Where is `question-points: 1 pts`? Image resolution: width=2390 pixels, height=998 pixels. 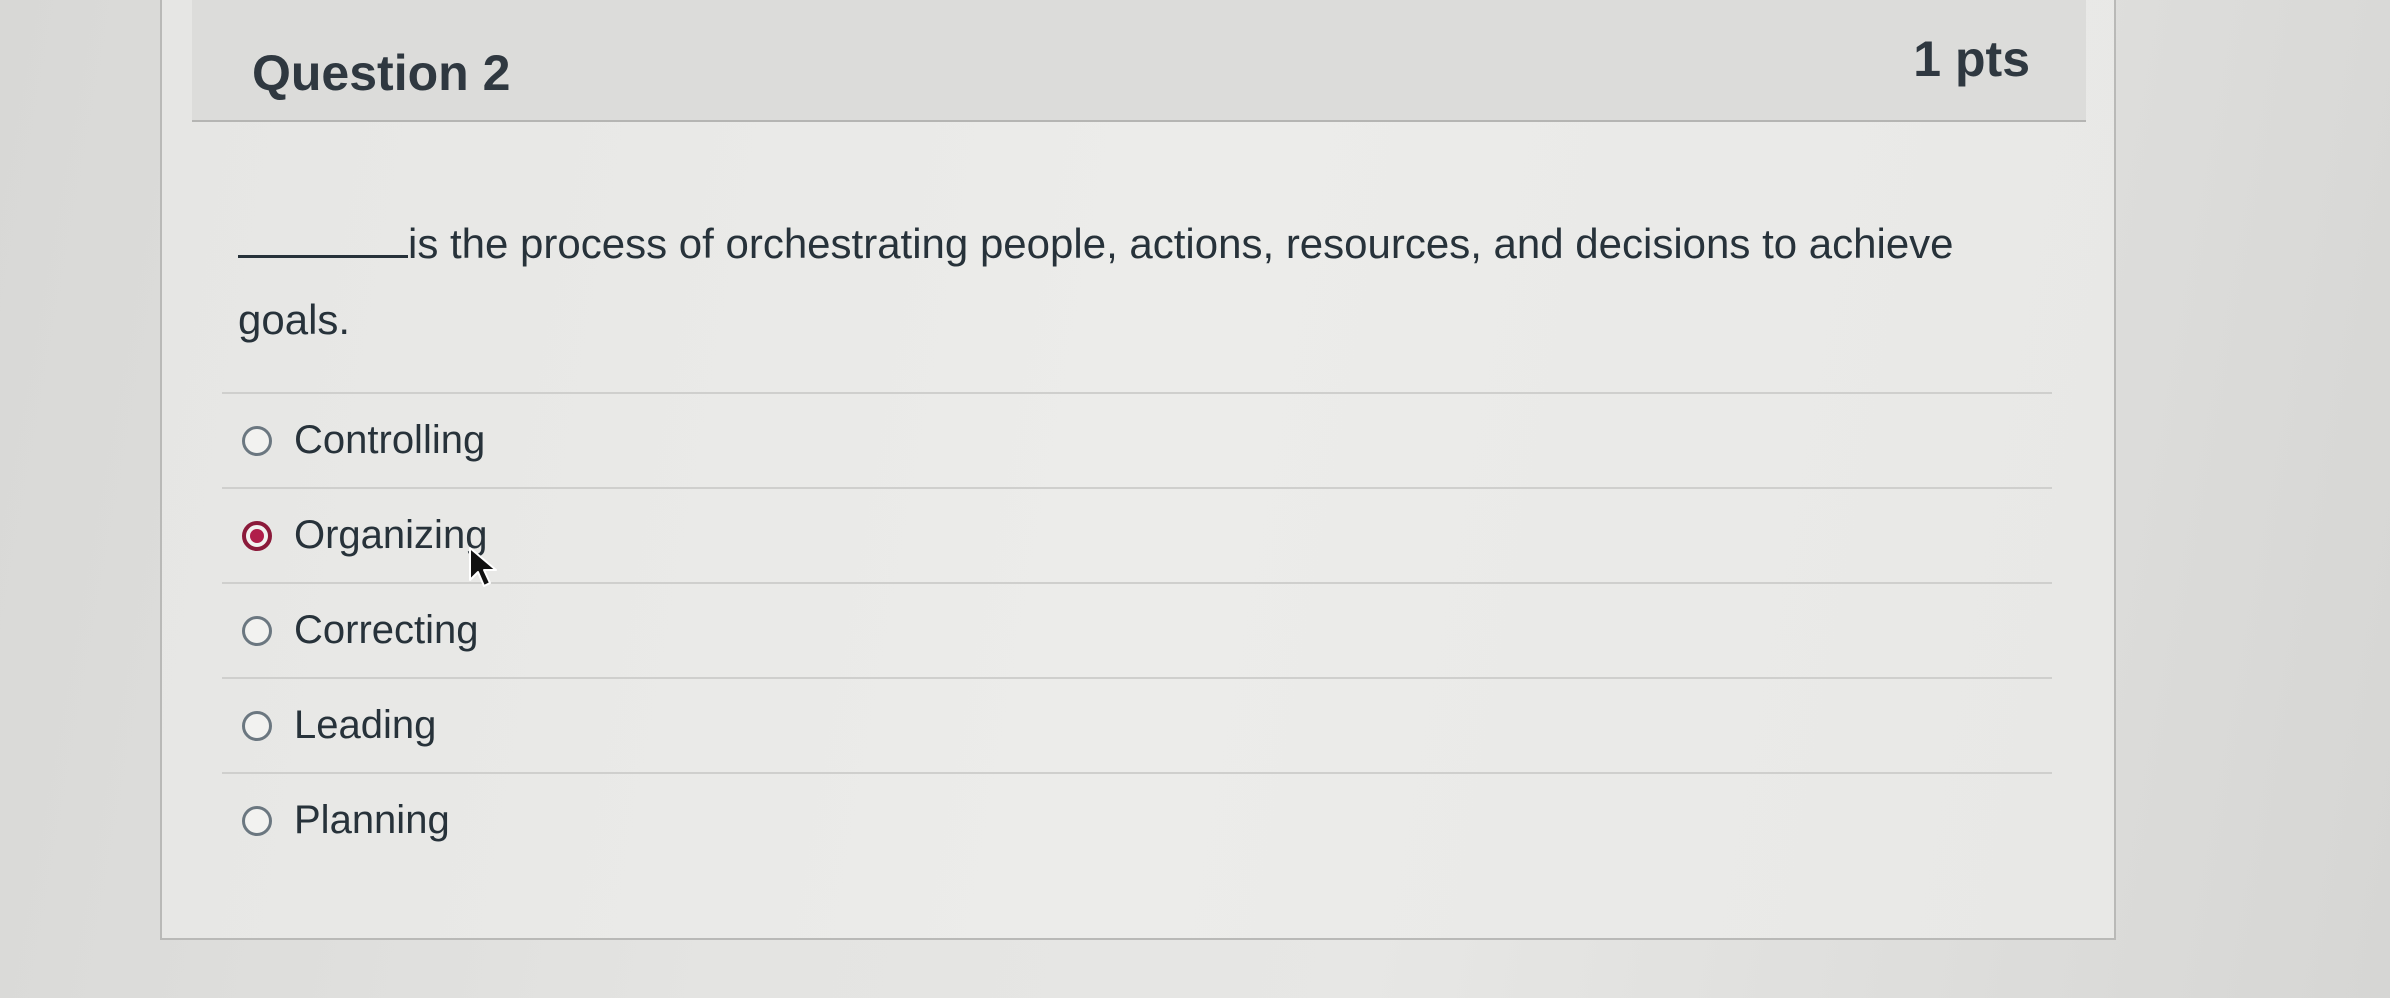 question-points: 1 pts is located at coordinates (1971, 59).